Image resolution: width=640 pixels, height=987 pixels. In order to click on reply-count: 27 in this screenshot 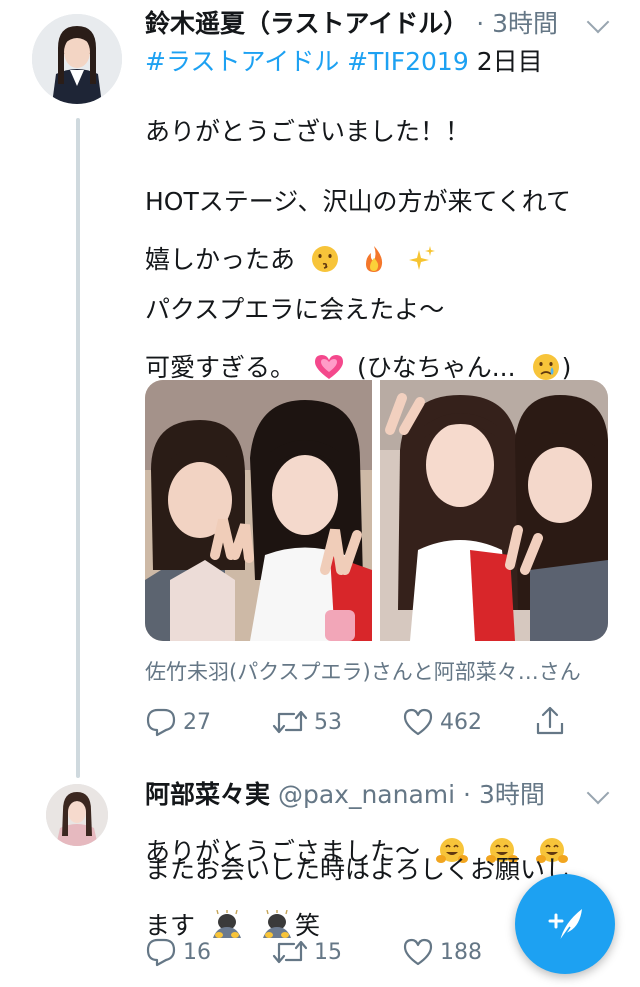, I will do `click(197, 722)`.